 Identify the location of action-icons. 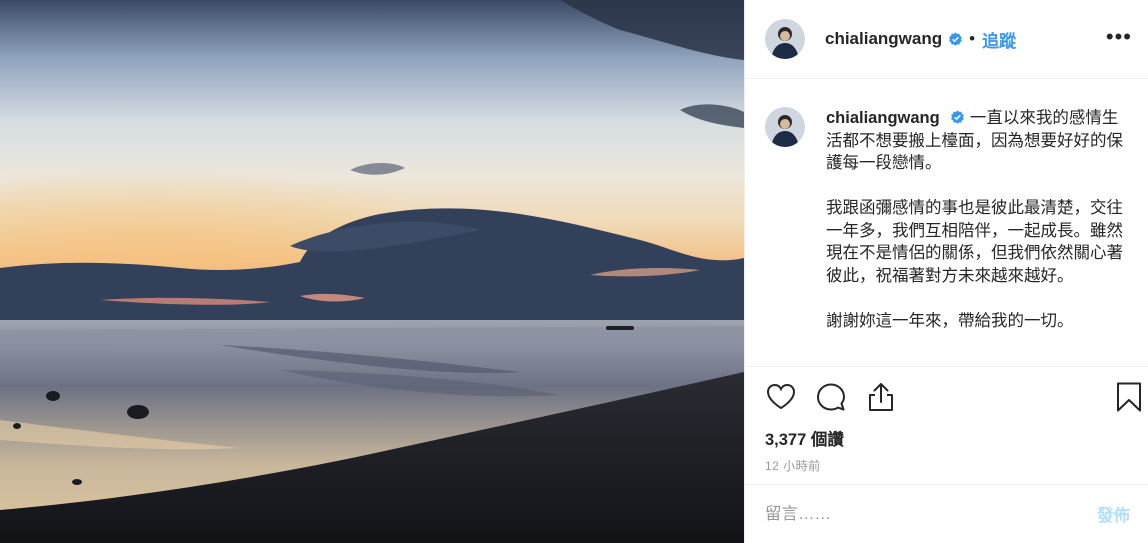
(831, 397).